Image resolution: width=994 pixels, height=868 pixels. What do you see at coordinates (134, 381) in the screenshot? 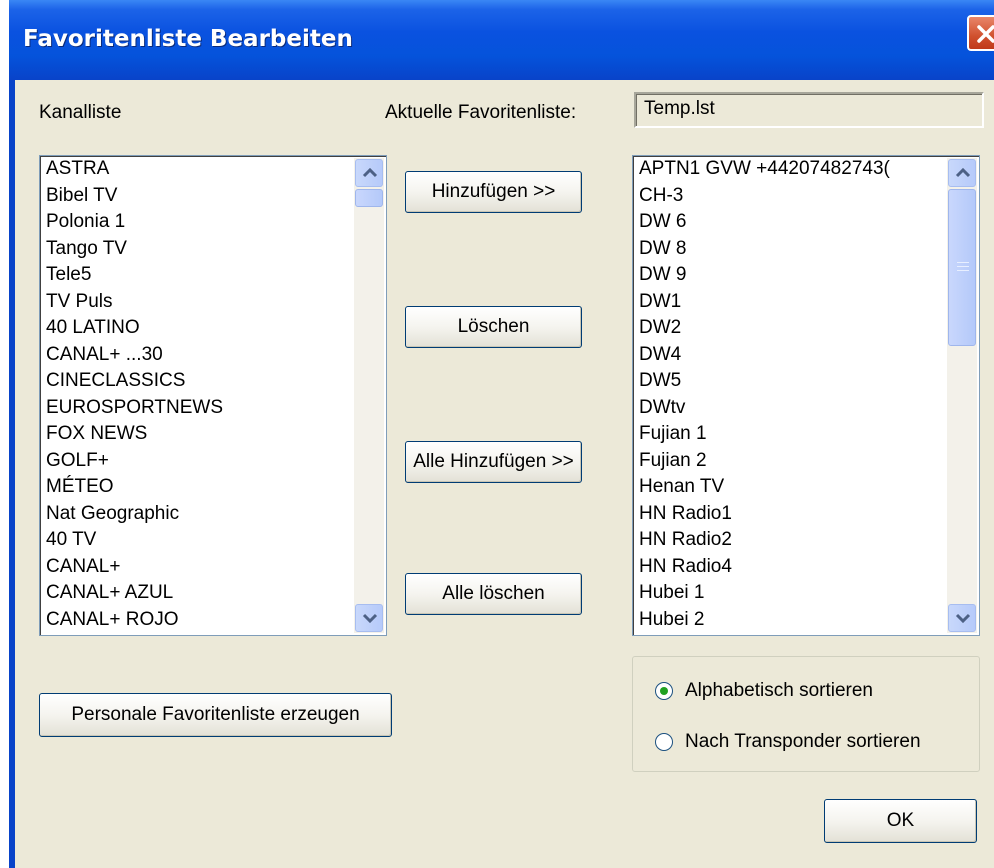
I see `list-item: CINECLASSICS` at bounding box center [134, 381].